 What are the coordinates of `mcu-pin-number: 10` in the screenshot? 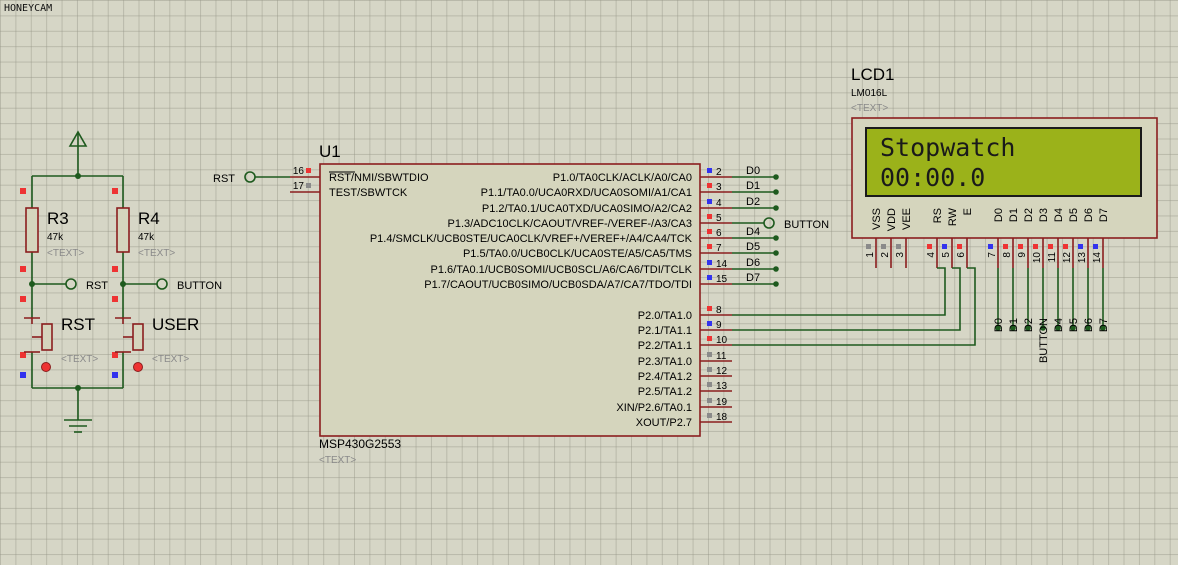 It's located at (722, 340).